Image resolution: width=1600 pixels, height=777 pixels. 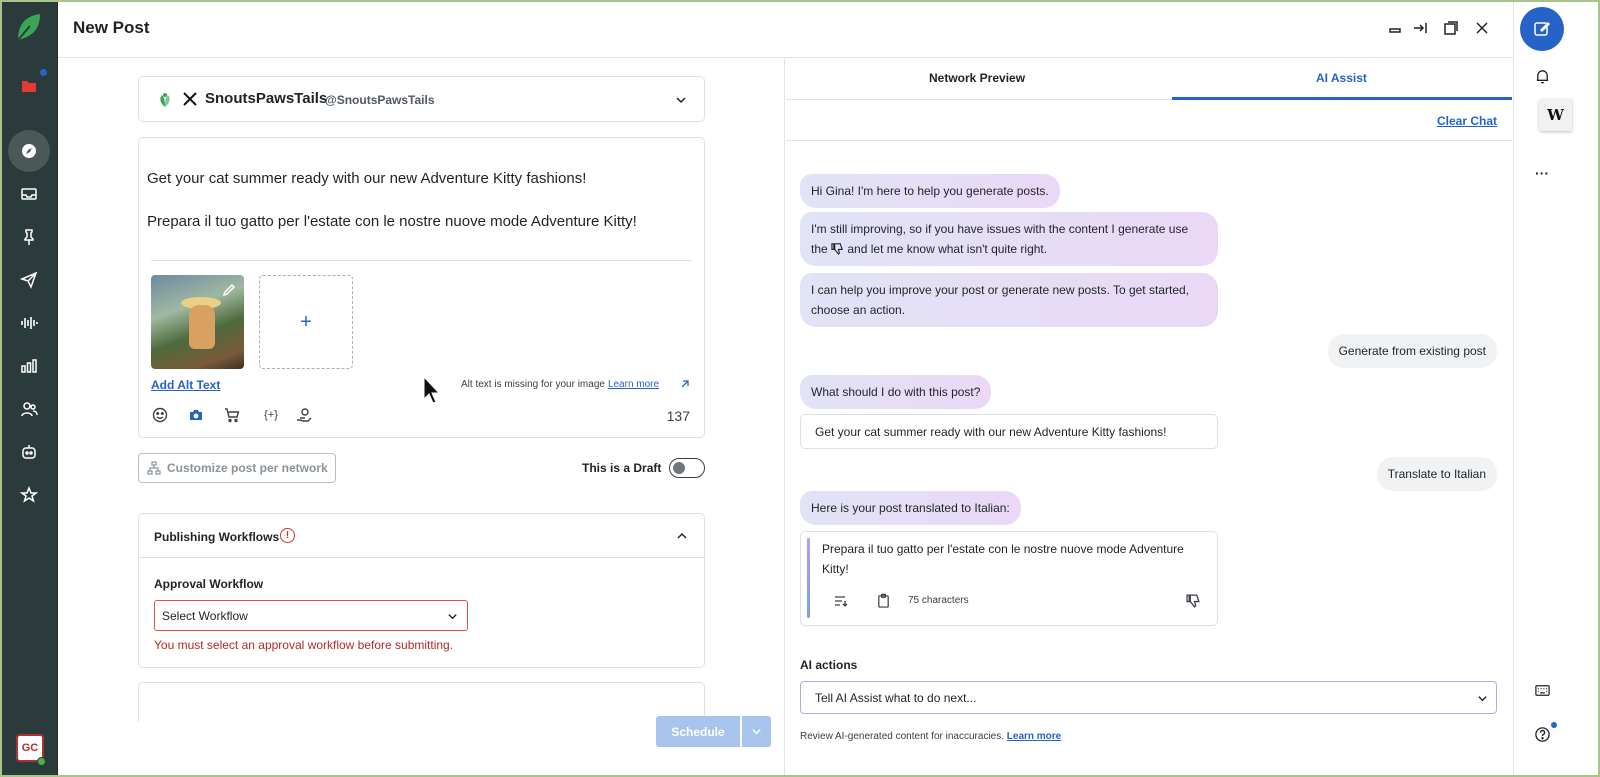 What do you see at coordinates (229, 290) in the screenshot?
I see `edit-pencil-icon` at bounding box center [229, 290].